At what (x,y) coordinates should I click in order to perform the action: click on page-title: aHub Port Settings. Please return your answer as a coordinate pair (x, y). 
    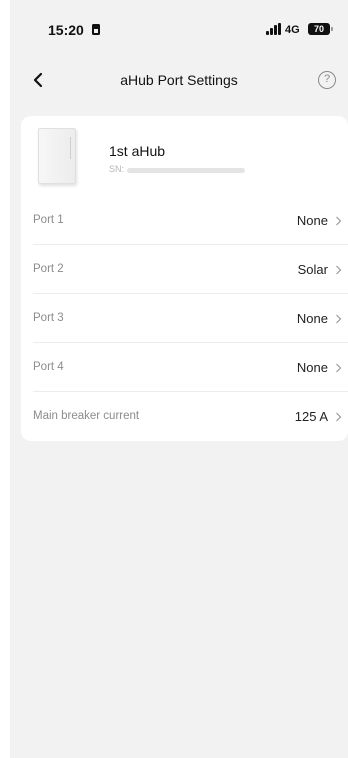
    Looking at the image, I should click on (179, 80).